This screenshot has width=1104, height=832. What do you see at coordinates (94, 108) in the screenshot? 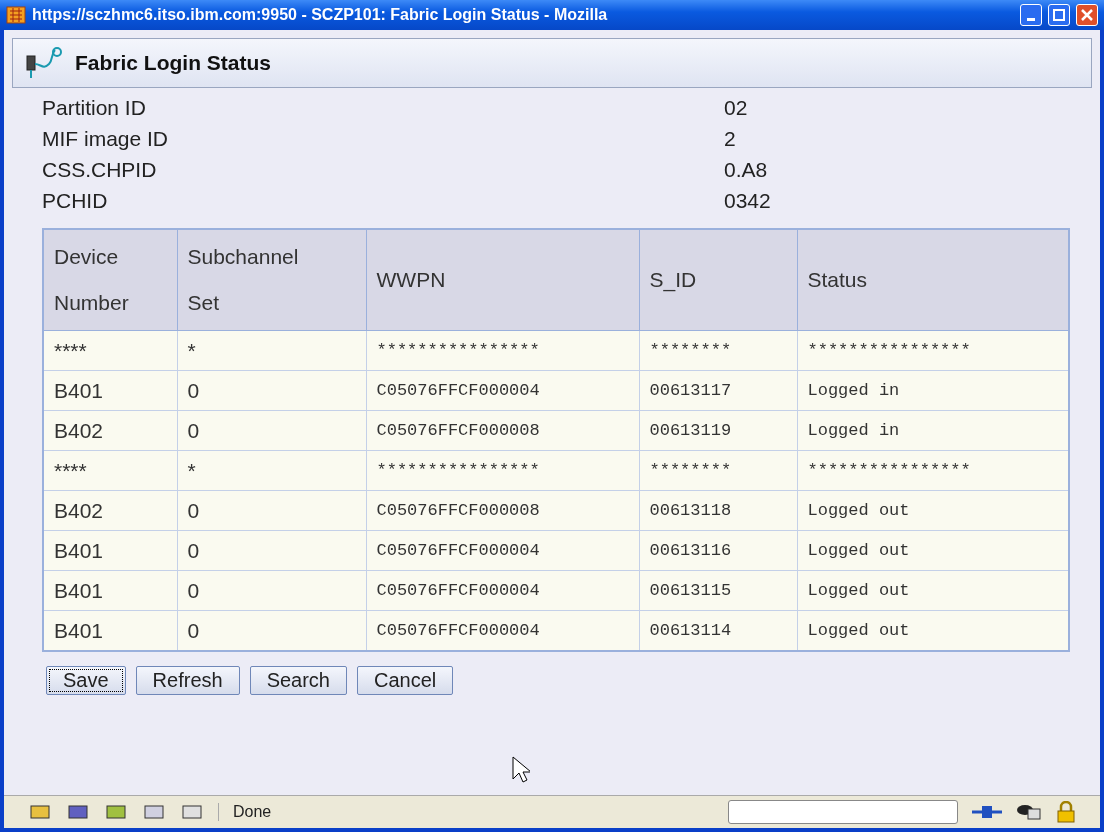
I see `info-label: Partition ID` at bounding box center [94, 108].